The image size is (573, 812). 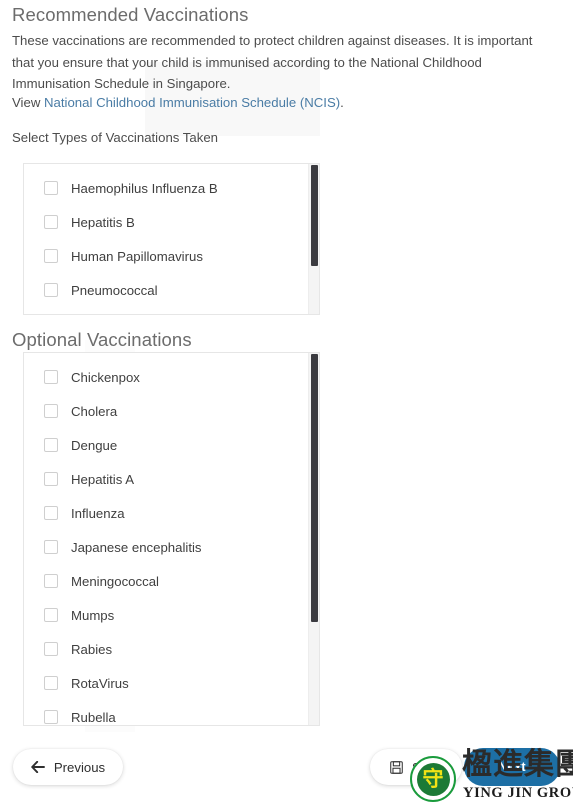 I want to click on list-item-label: RotaVirus, so click(x=100, y=683).